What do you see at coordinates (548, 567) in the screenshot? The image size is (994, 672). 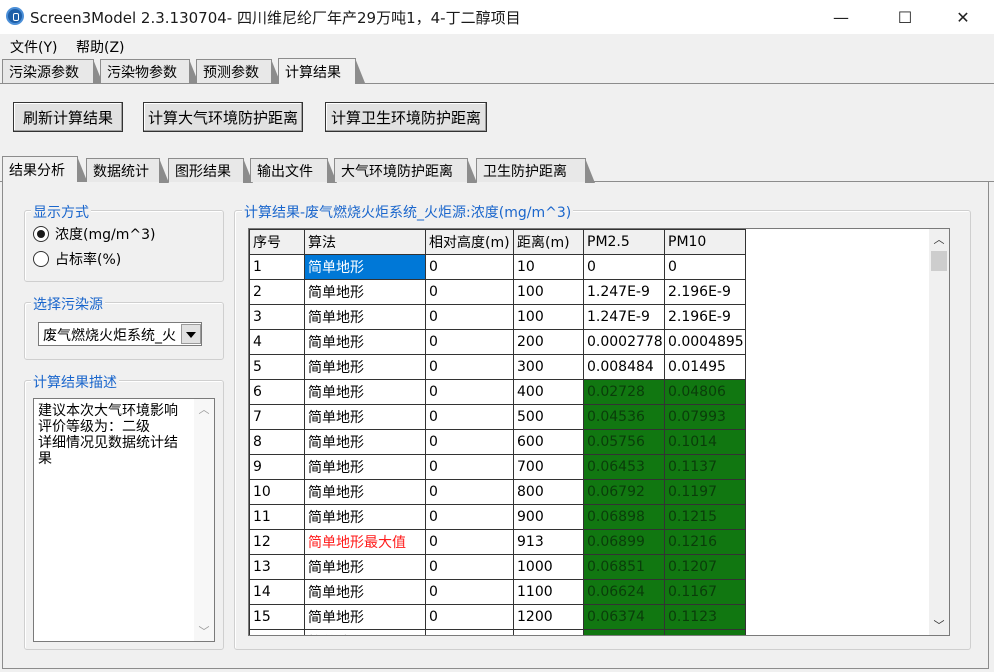 I see `table-cell: 1000` at bounding box center [548, 567].